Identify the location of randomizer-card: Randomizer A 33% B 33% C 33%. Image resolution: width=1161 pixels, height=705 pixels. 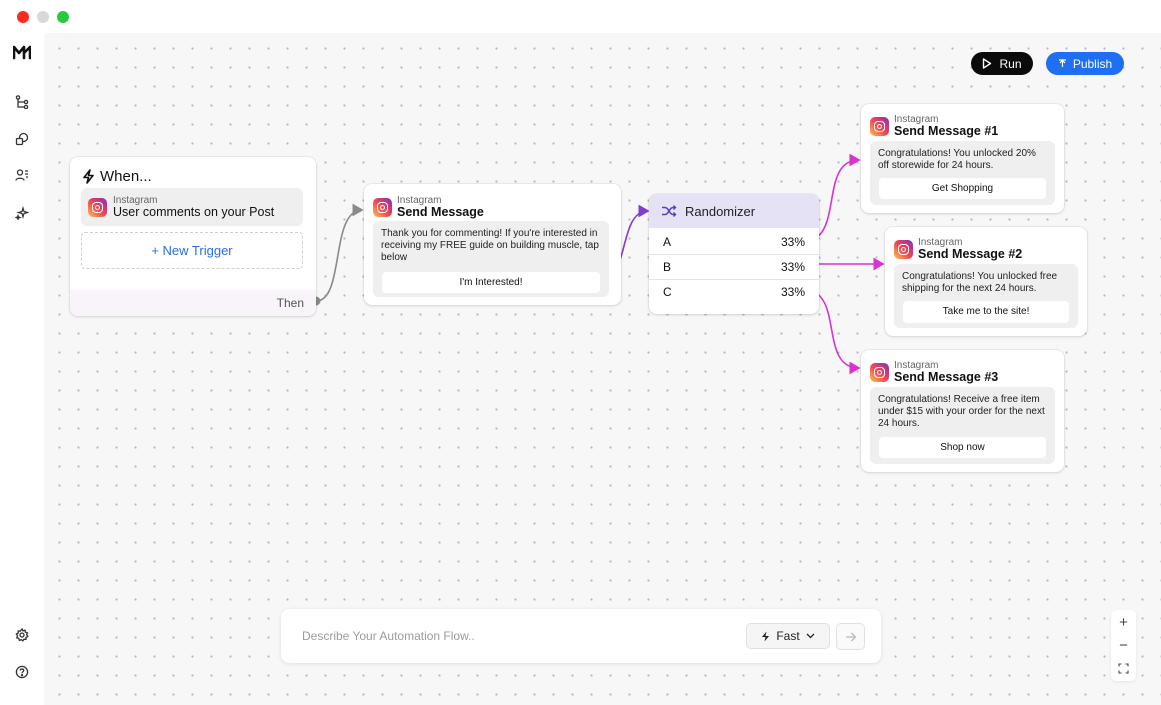
(734, 254).